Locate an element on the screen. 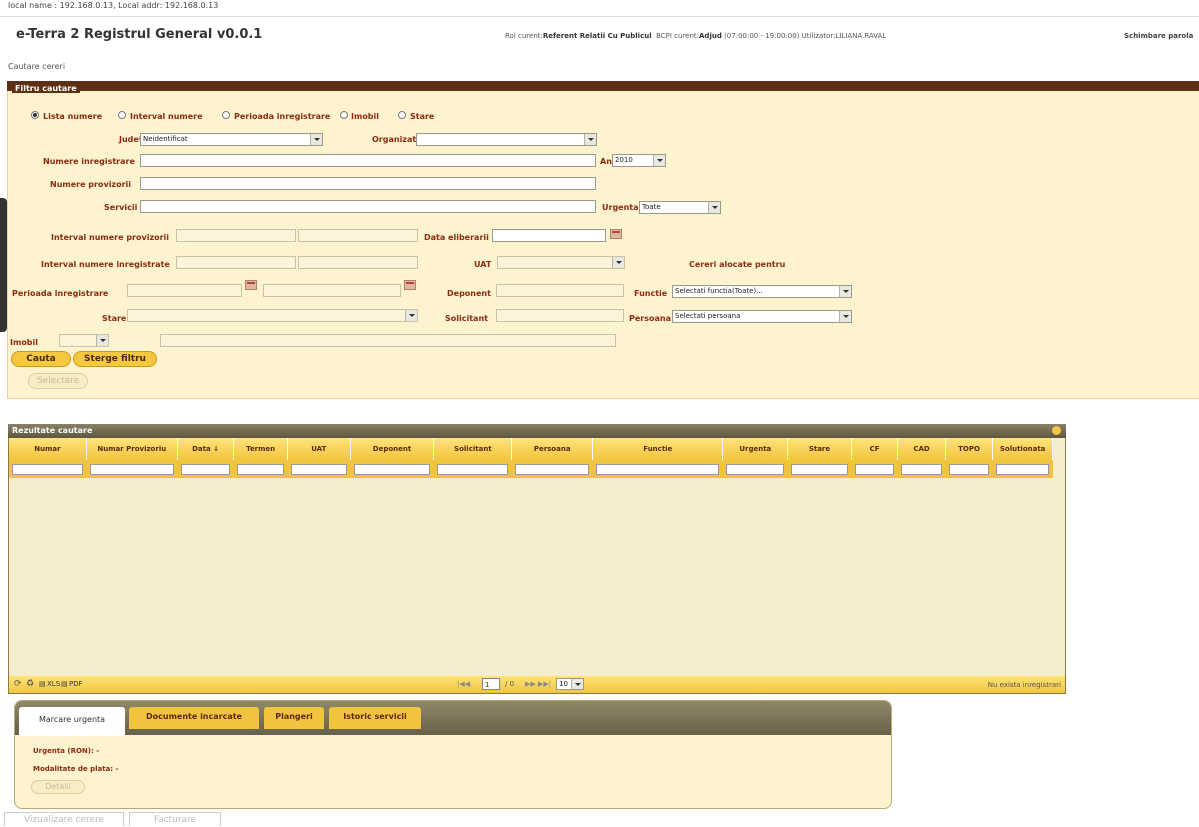 The width and height of the screenshot is (1199, 827). interval-provizorii-from is located at coordinates (236, 235).